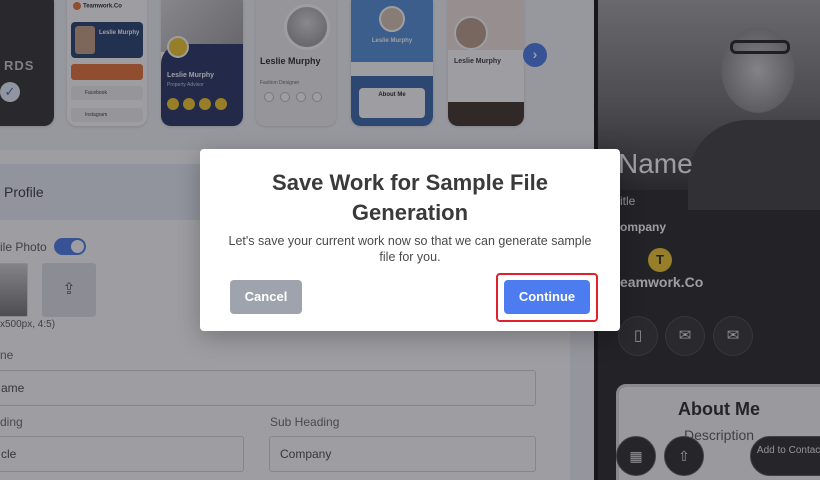 Image resolution: width=820 pixels, height=480 pixels. What do you see at coordinates (410, 197) in the screenshot?
I see `dialog-title: Save Work for Sample File Generation` at bounding box center [410, 197].